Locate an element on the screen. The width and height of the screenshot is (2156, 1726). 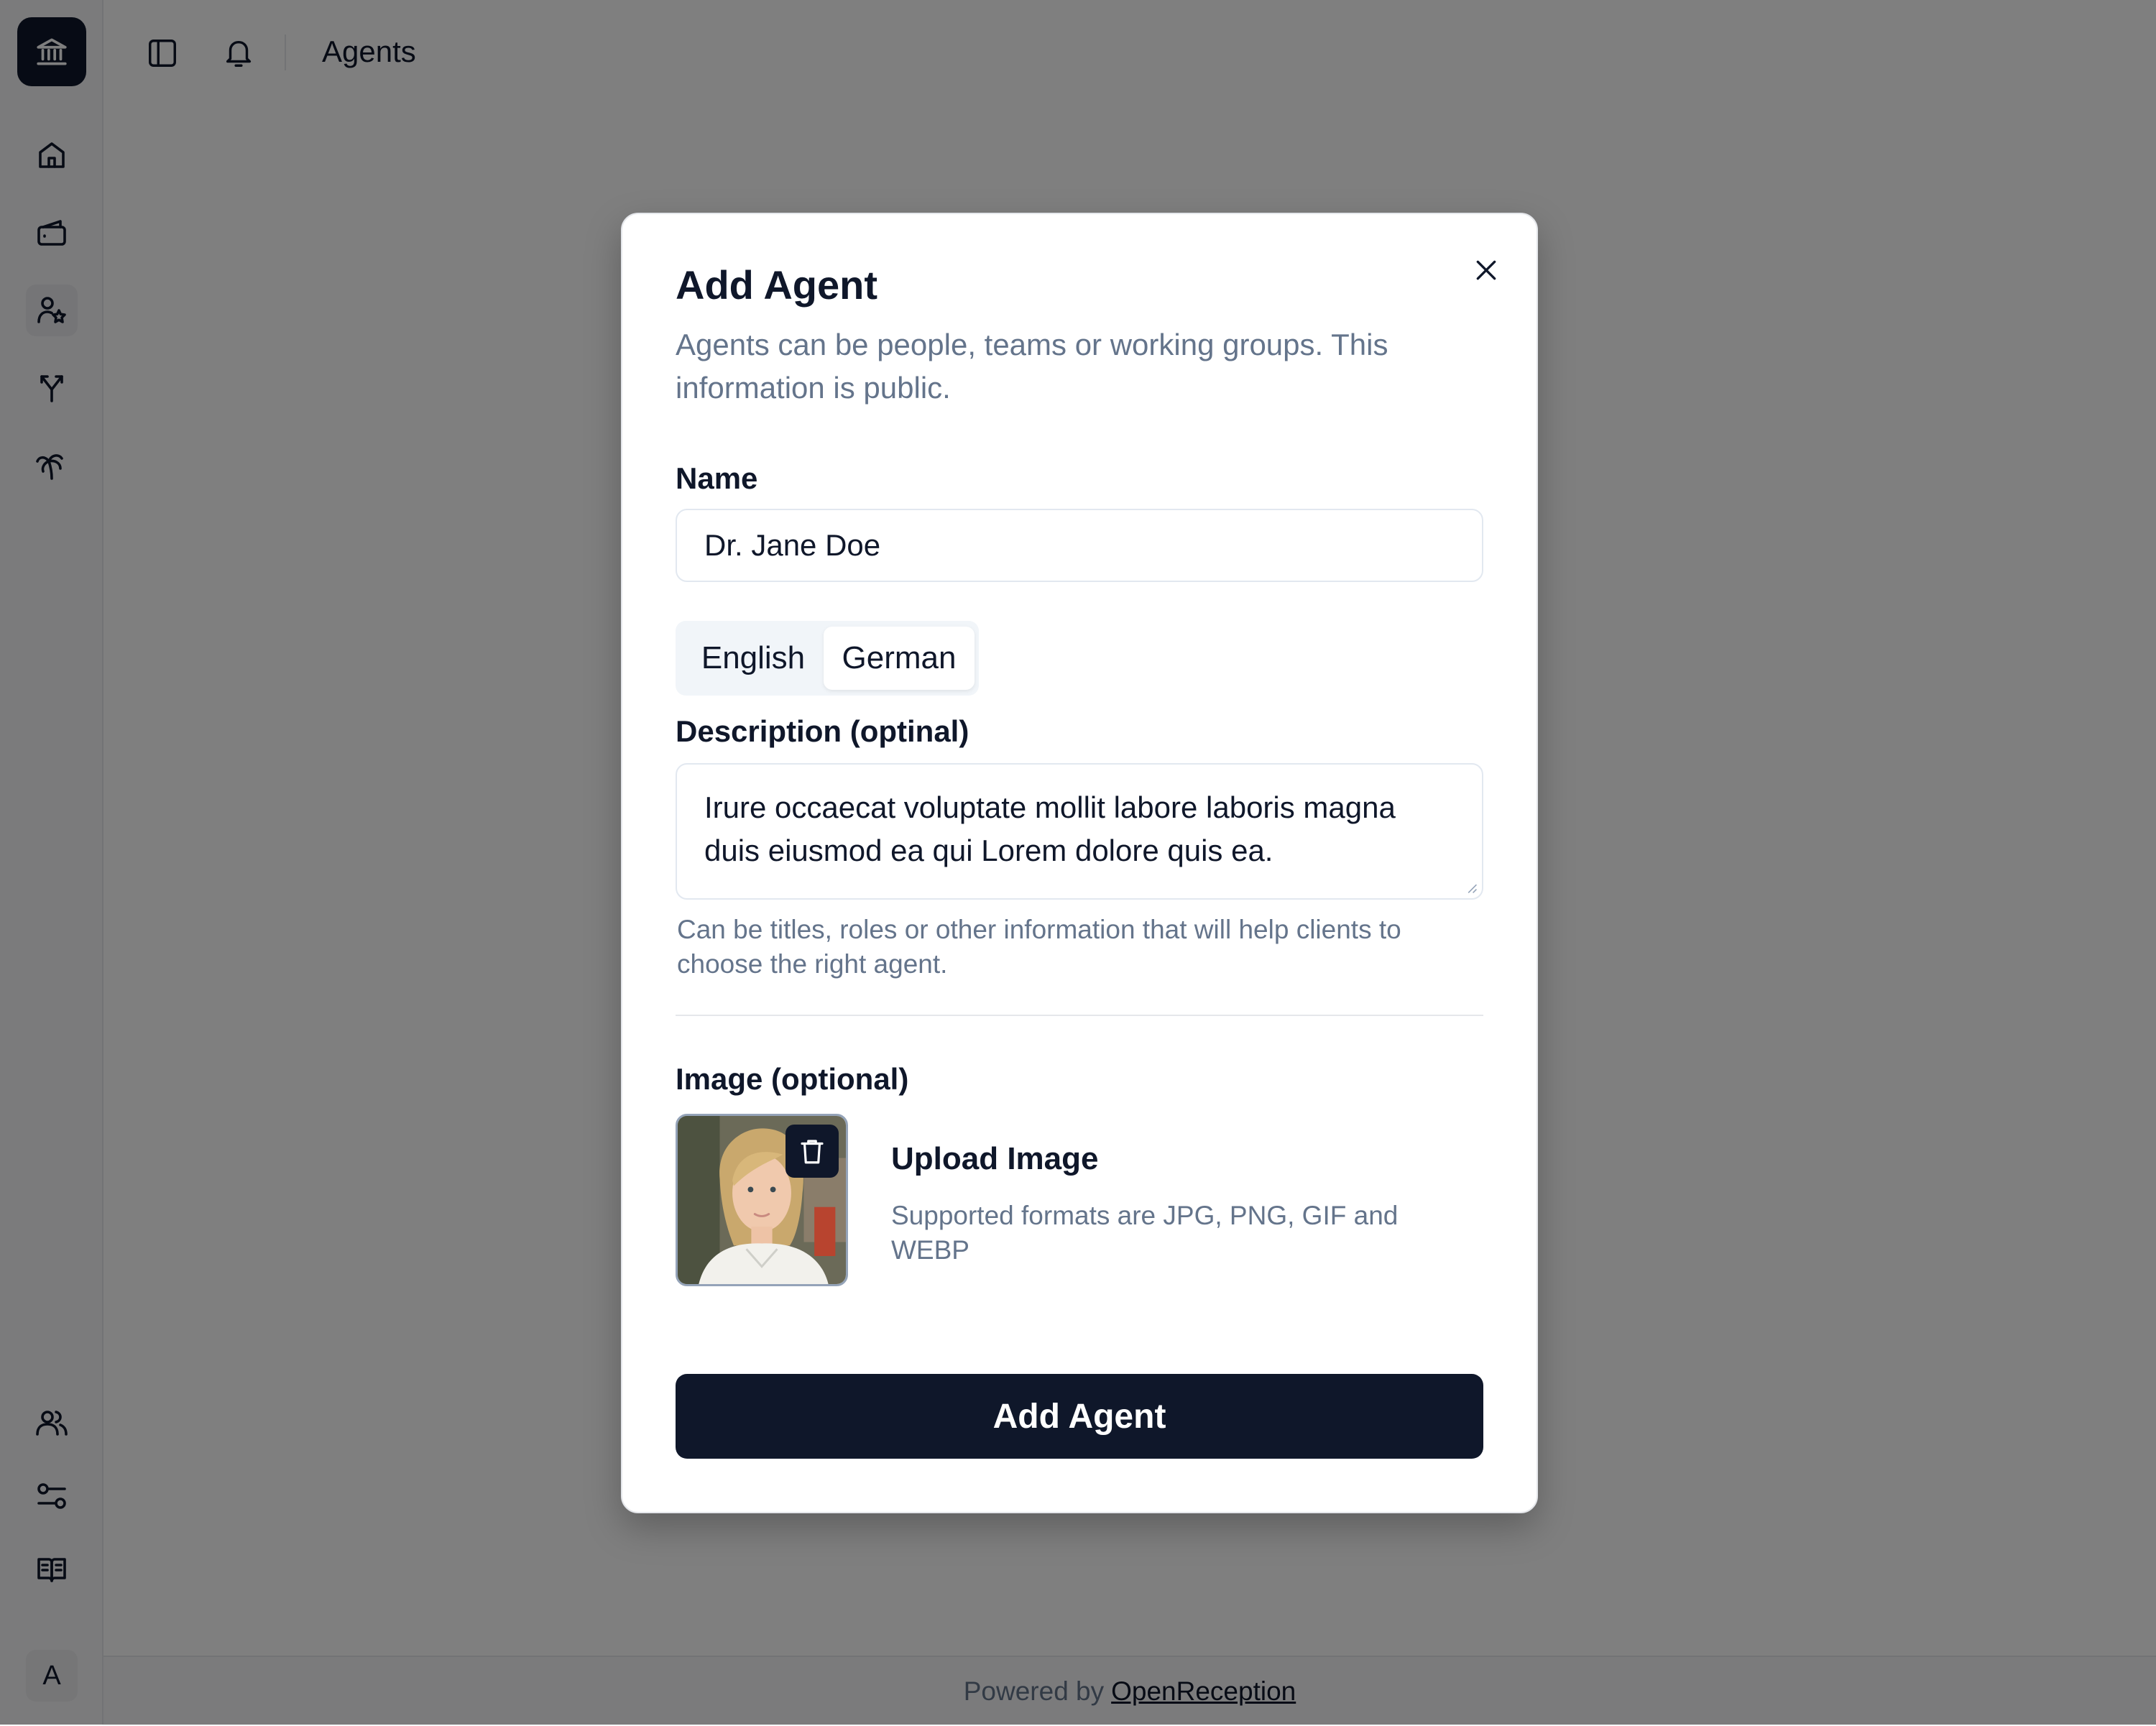
name-label: Name is located at coordinates (717, 478).